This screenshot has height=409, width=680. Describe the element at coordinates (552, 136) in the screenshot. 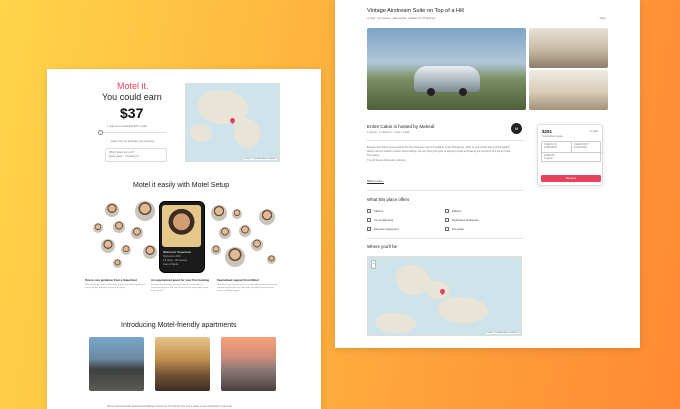

I see `booking-subtext: Total before taxes` at that location.